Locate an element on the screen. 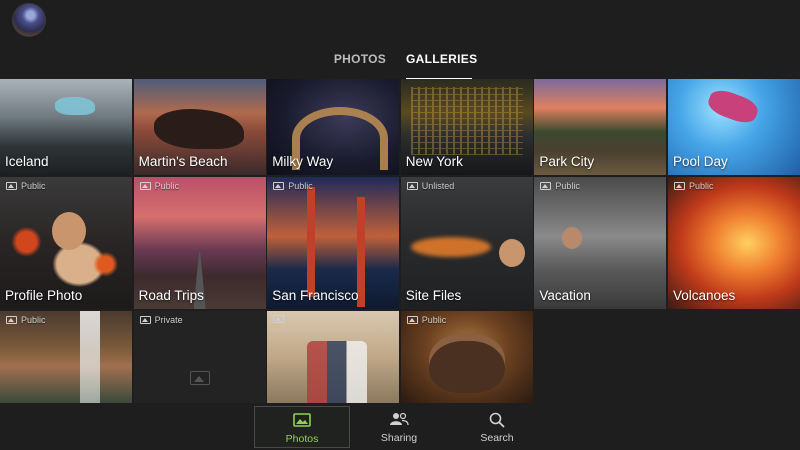  gallery-tile: Public Vacation is located at coordinates (600, 243).